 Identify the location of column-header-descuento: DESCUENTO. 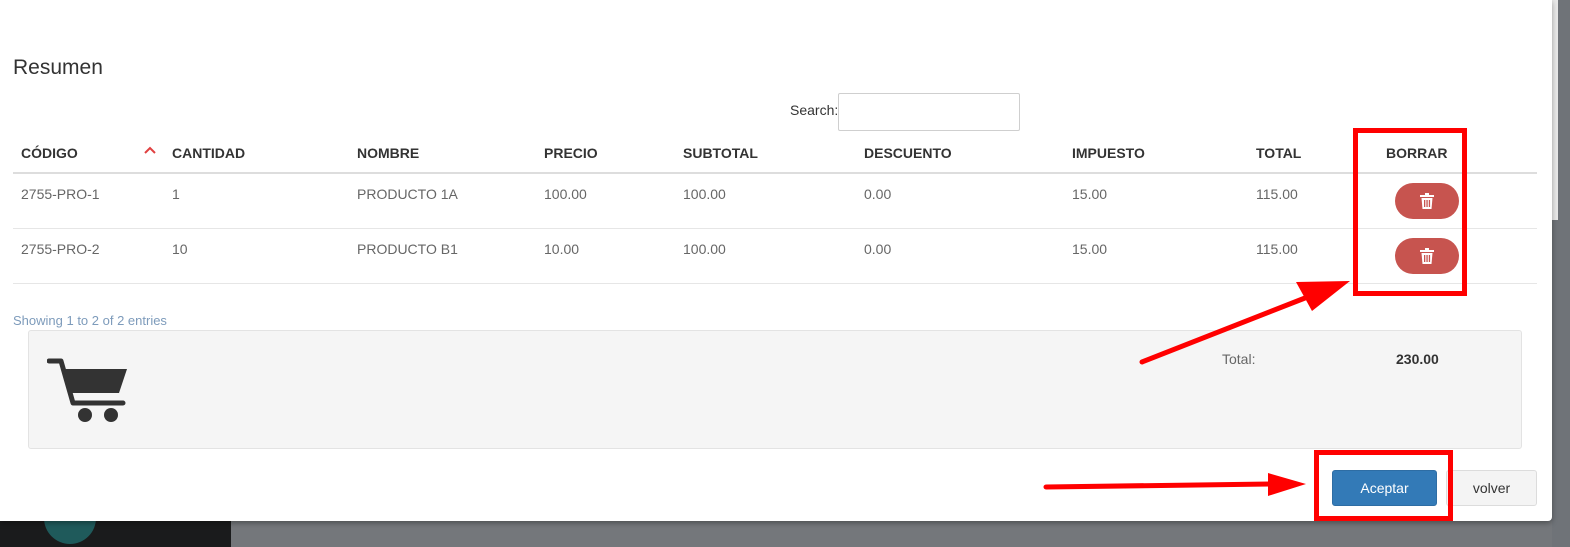
(960, 153).